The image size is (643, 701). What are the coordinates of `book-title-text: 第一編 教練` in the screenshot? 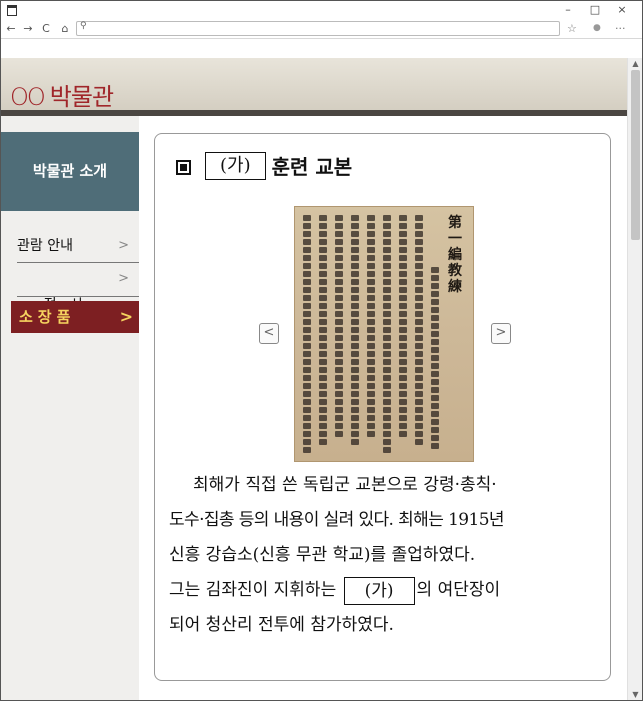 It's located at (455, 255).